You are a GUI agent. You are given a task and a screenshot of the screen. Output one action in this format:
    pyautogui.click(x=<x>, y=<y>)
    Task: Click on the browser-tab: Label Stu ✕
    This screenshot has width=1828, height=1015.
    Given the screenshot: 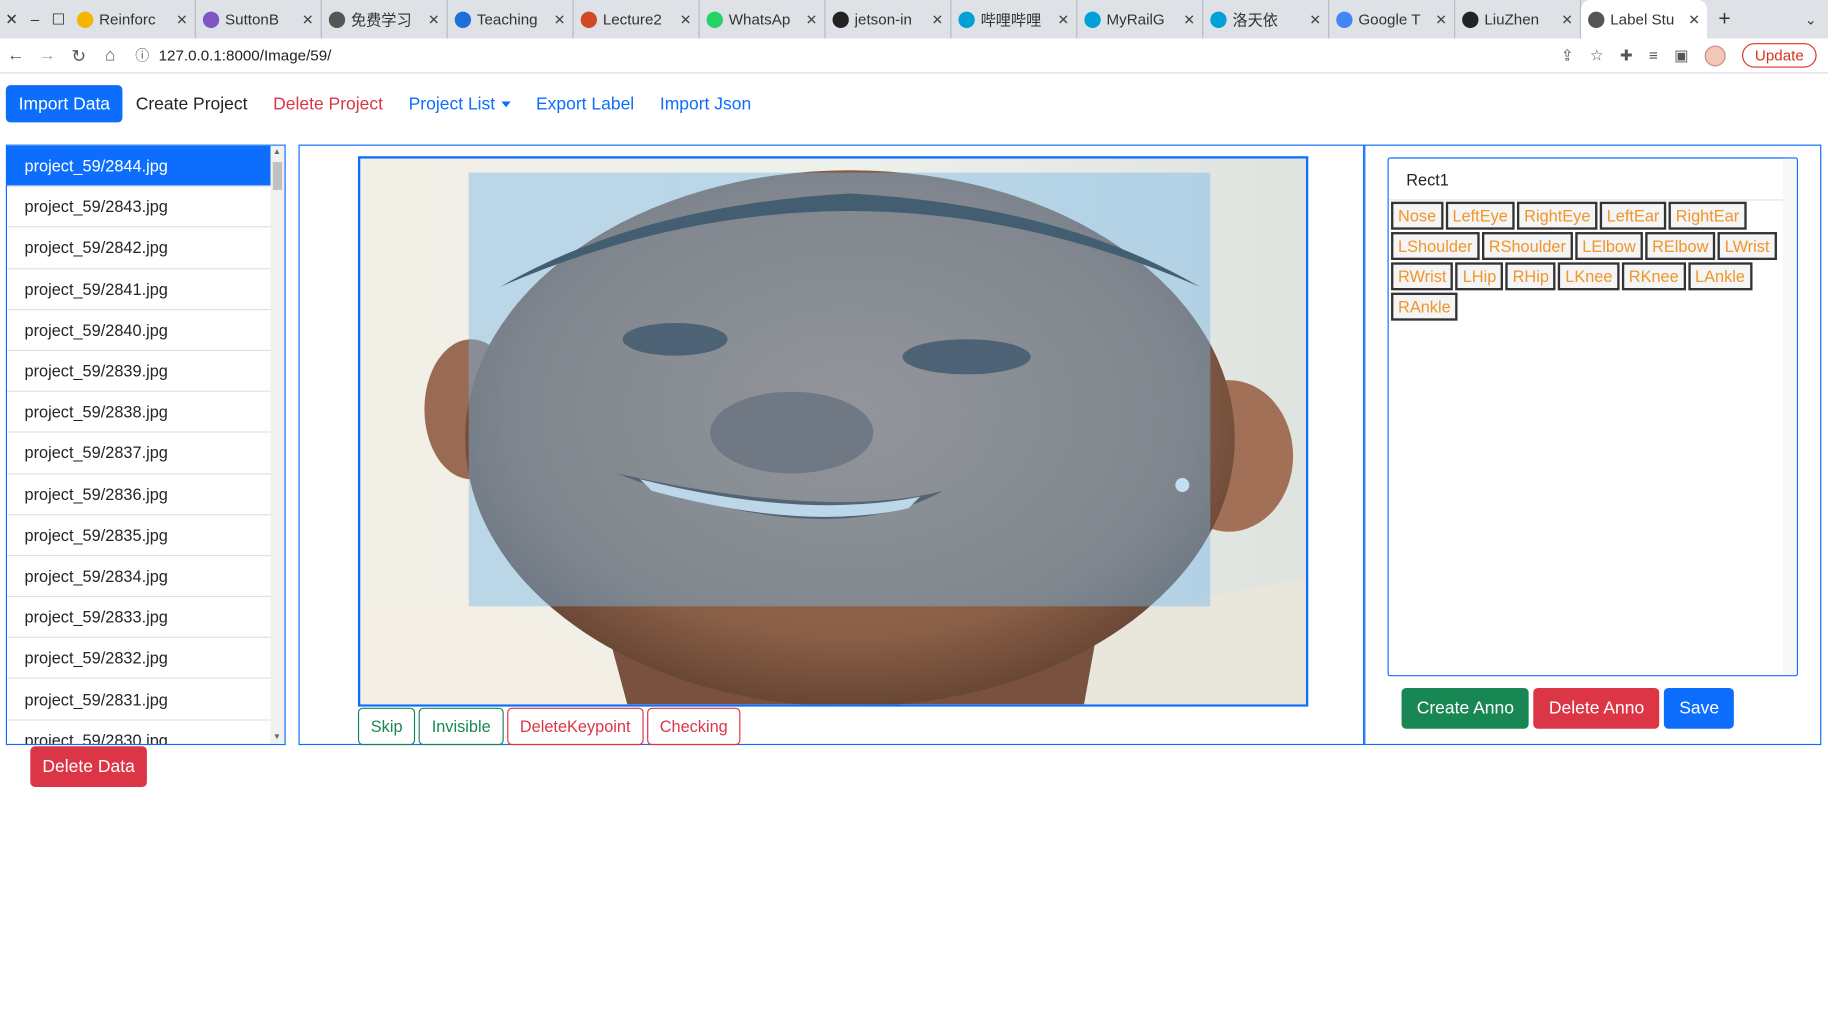 What is the action you would take?
    pyautogui.click(x=1644, y=19)
    